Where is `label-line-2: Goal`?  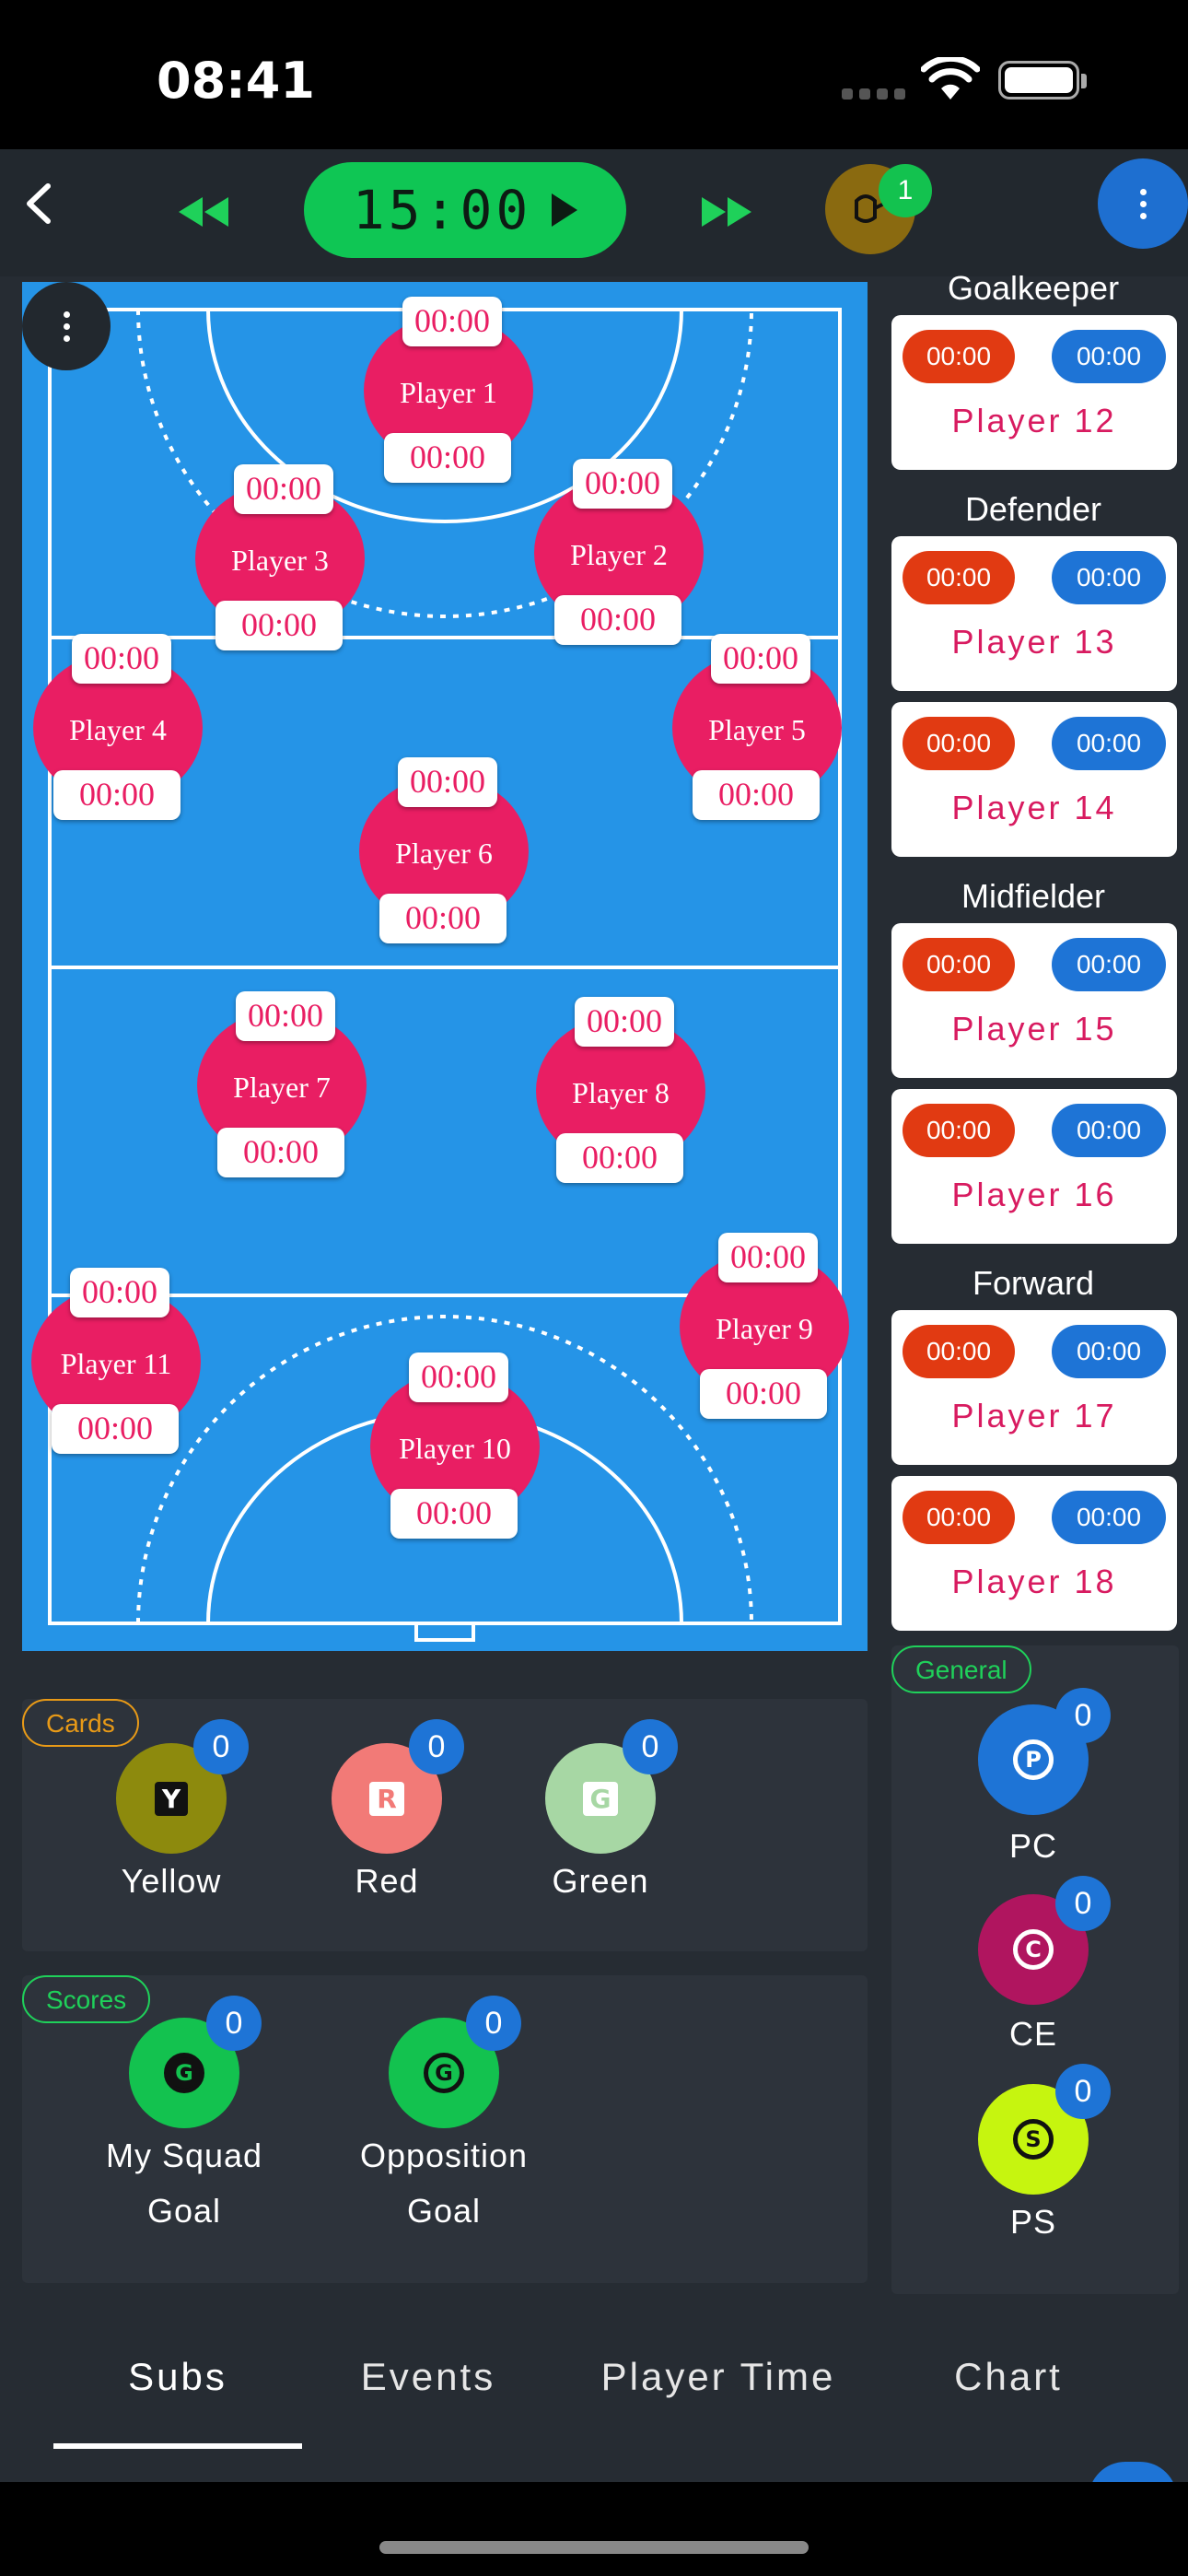
label-line-2: Goal is located at coordinates (184, 2211).